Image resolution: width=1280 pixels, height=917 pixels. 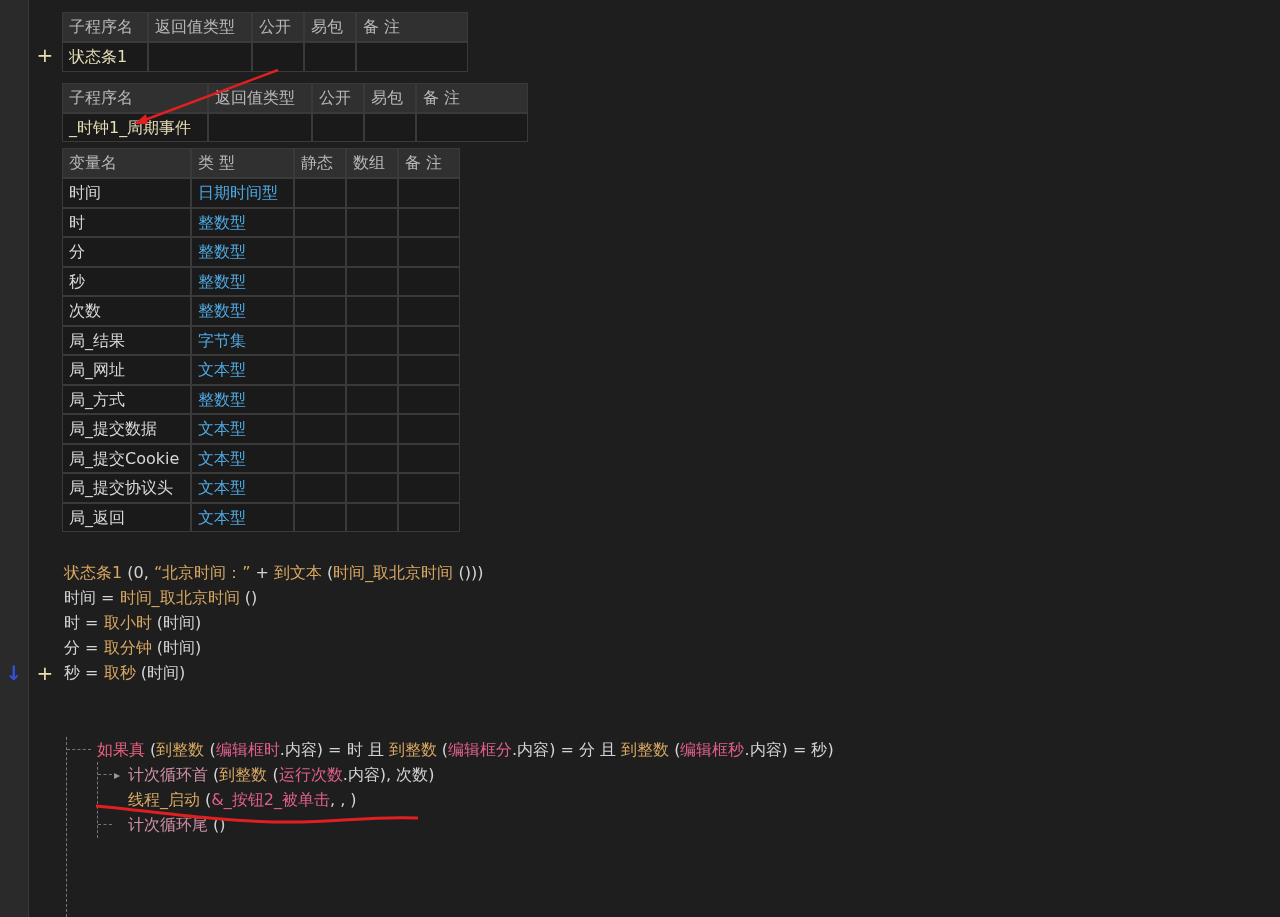 I want to click on table-cell: 局_提交Cookie, so click(x=126, y=458).